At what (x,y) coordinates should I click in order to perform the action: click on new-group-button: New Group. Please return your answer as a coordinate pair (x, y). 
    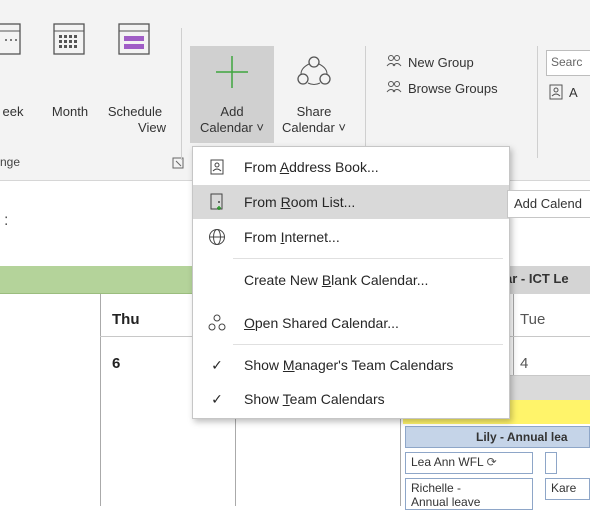
    Looking at the image, I should click on (430, 62).